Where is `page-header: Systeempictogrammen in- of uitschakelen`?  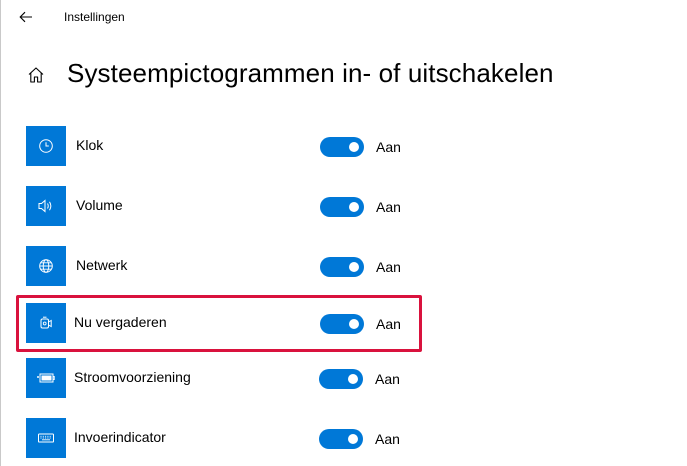 page-header: Systeempictogrammen in- of uitschakelen is located at coordinates (344, 75).